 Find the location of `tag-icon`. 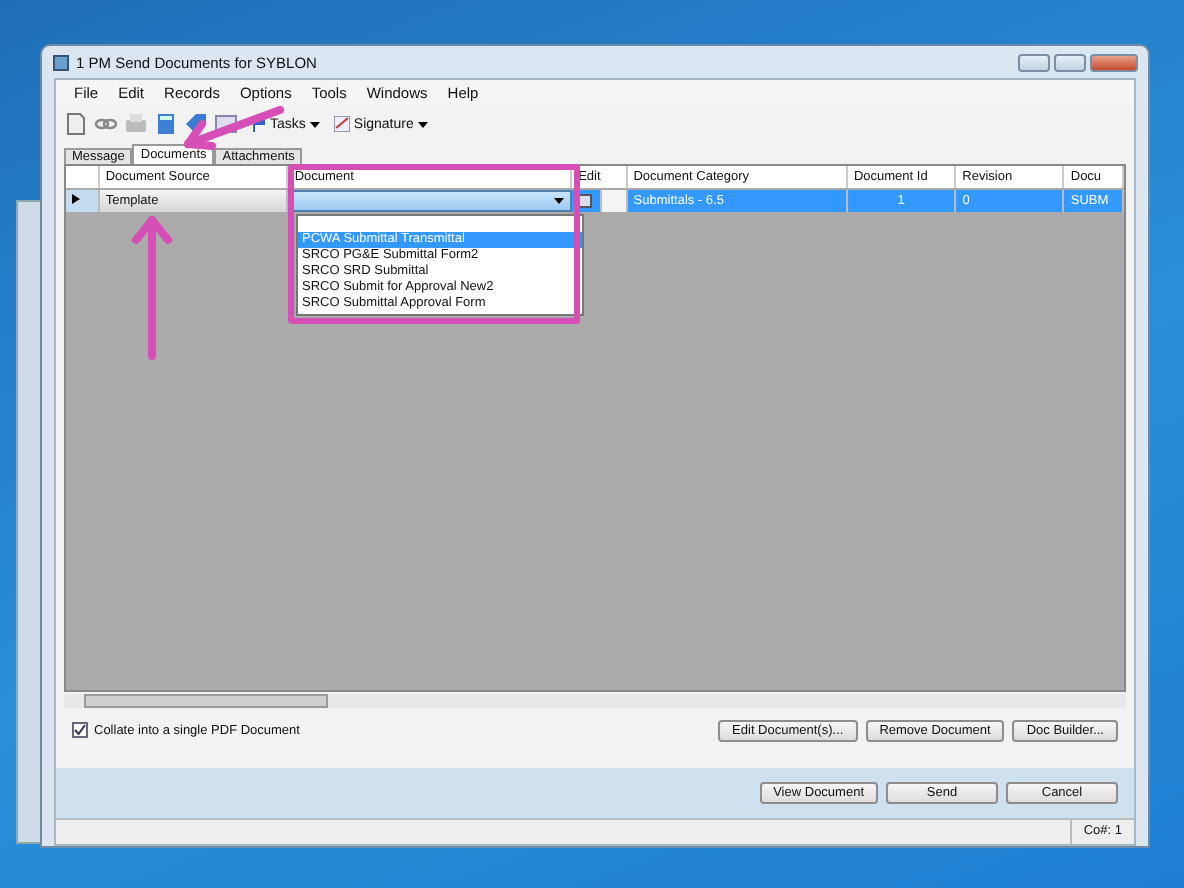

tag-icon is located at coordinates (196, 124).